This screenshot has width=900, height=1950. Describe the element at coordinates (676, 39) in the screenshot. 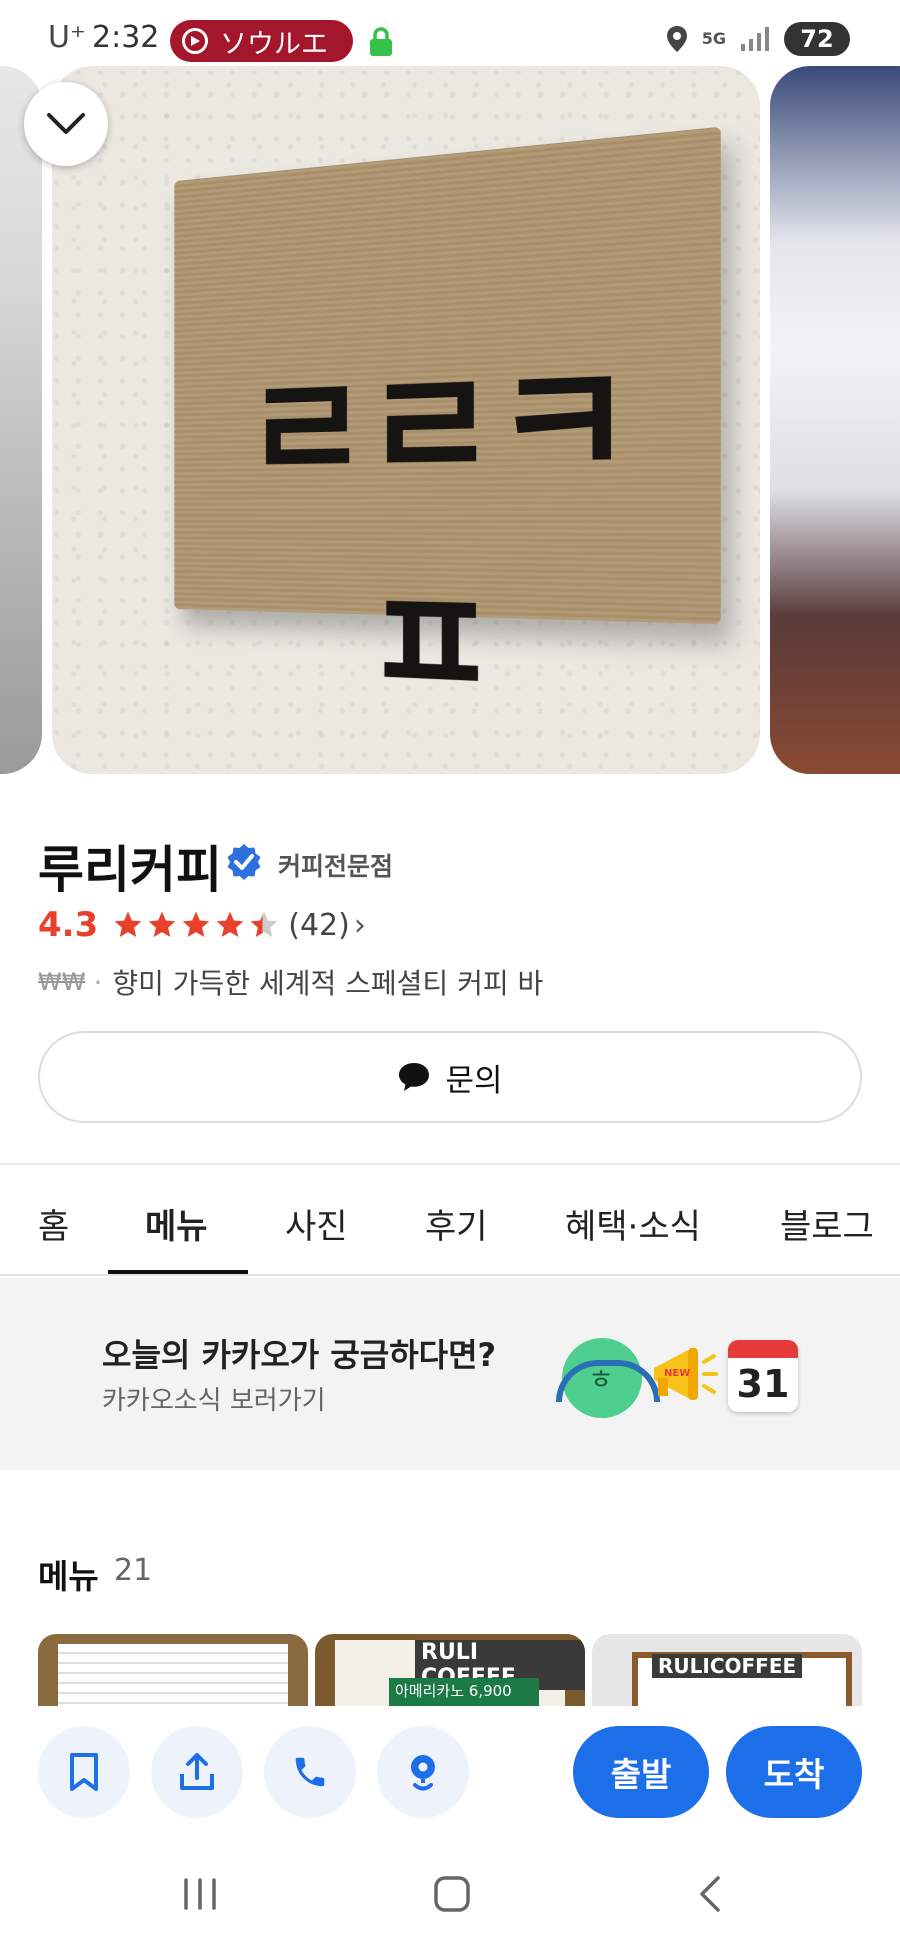

I see `location-icon` at that location.